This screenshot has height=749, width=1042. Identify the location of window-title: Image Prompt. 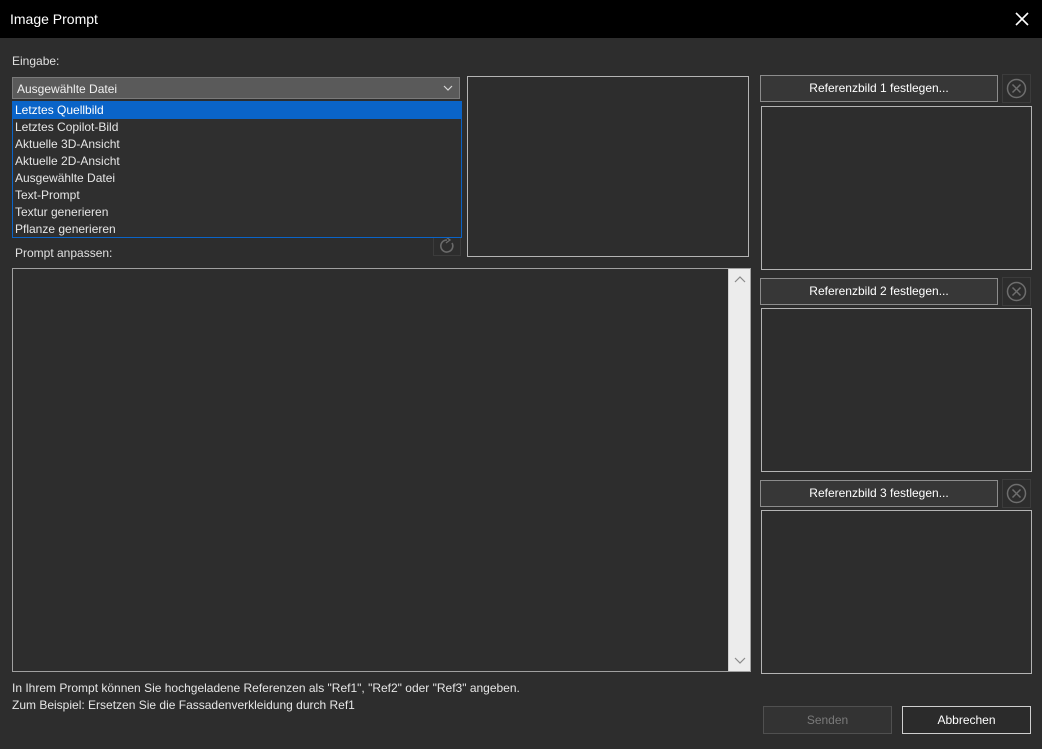
(54, 19).